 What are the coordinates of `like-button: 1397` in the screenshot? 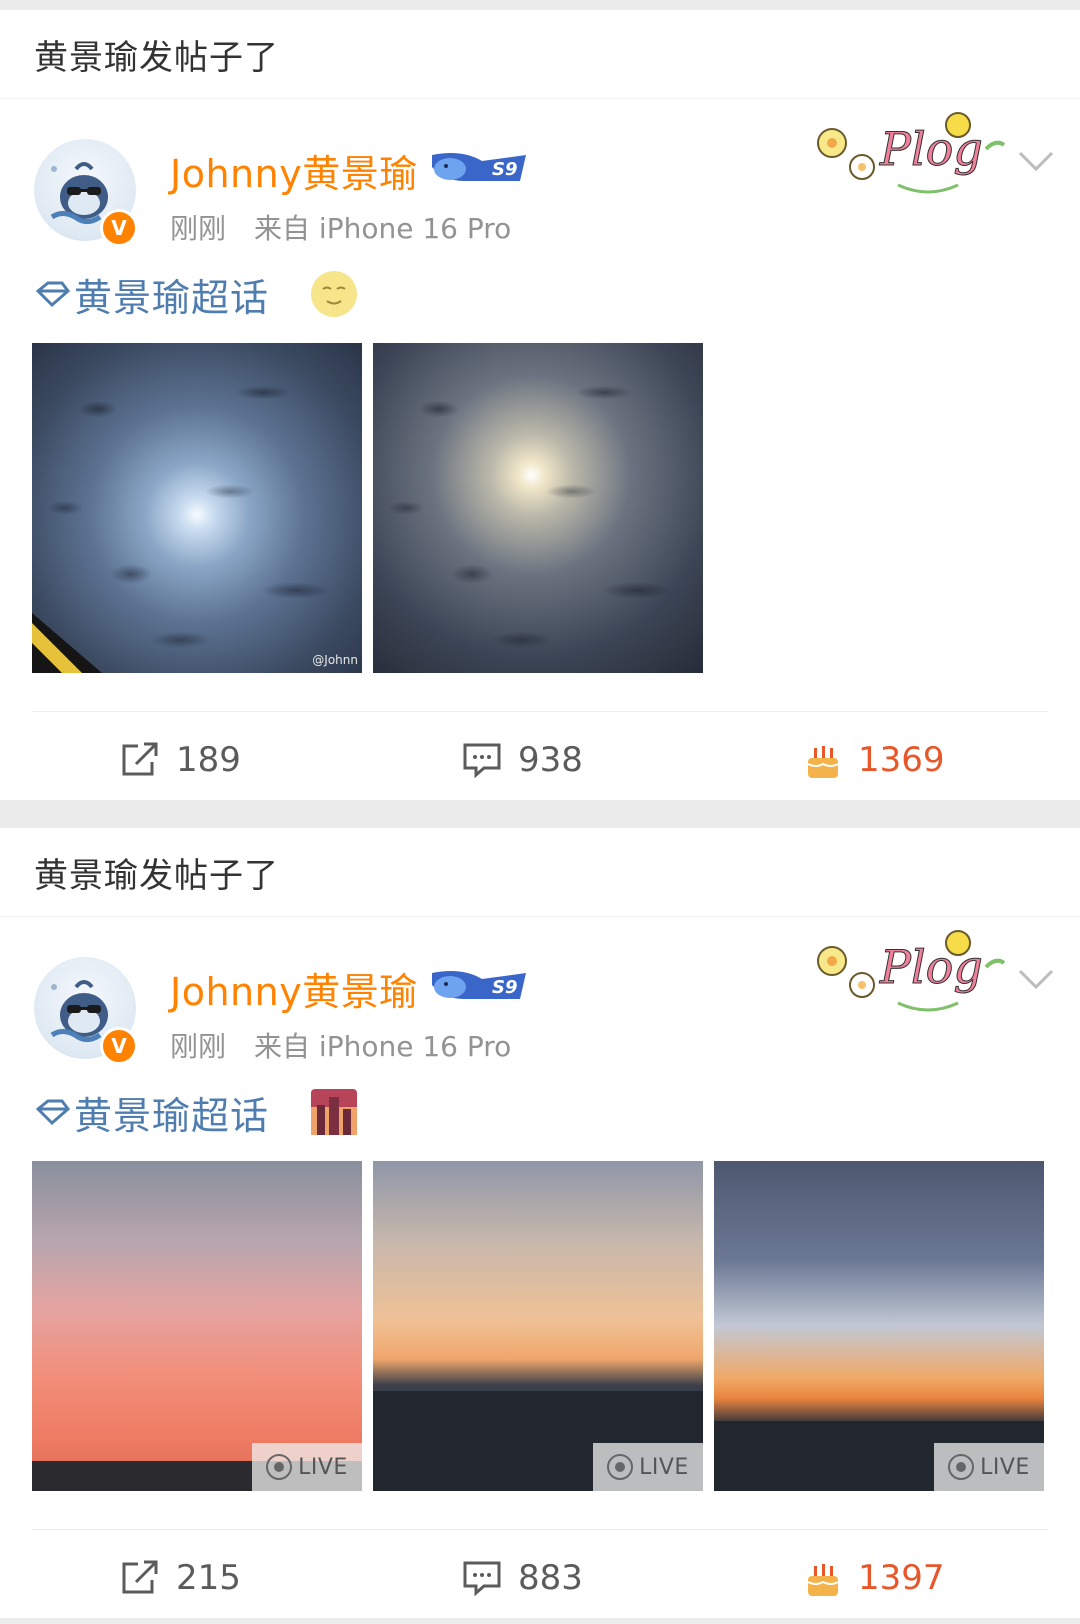 It's located at (874, 1578).